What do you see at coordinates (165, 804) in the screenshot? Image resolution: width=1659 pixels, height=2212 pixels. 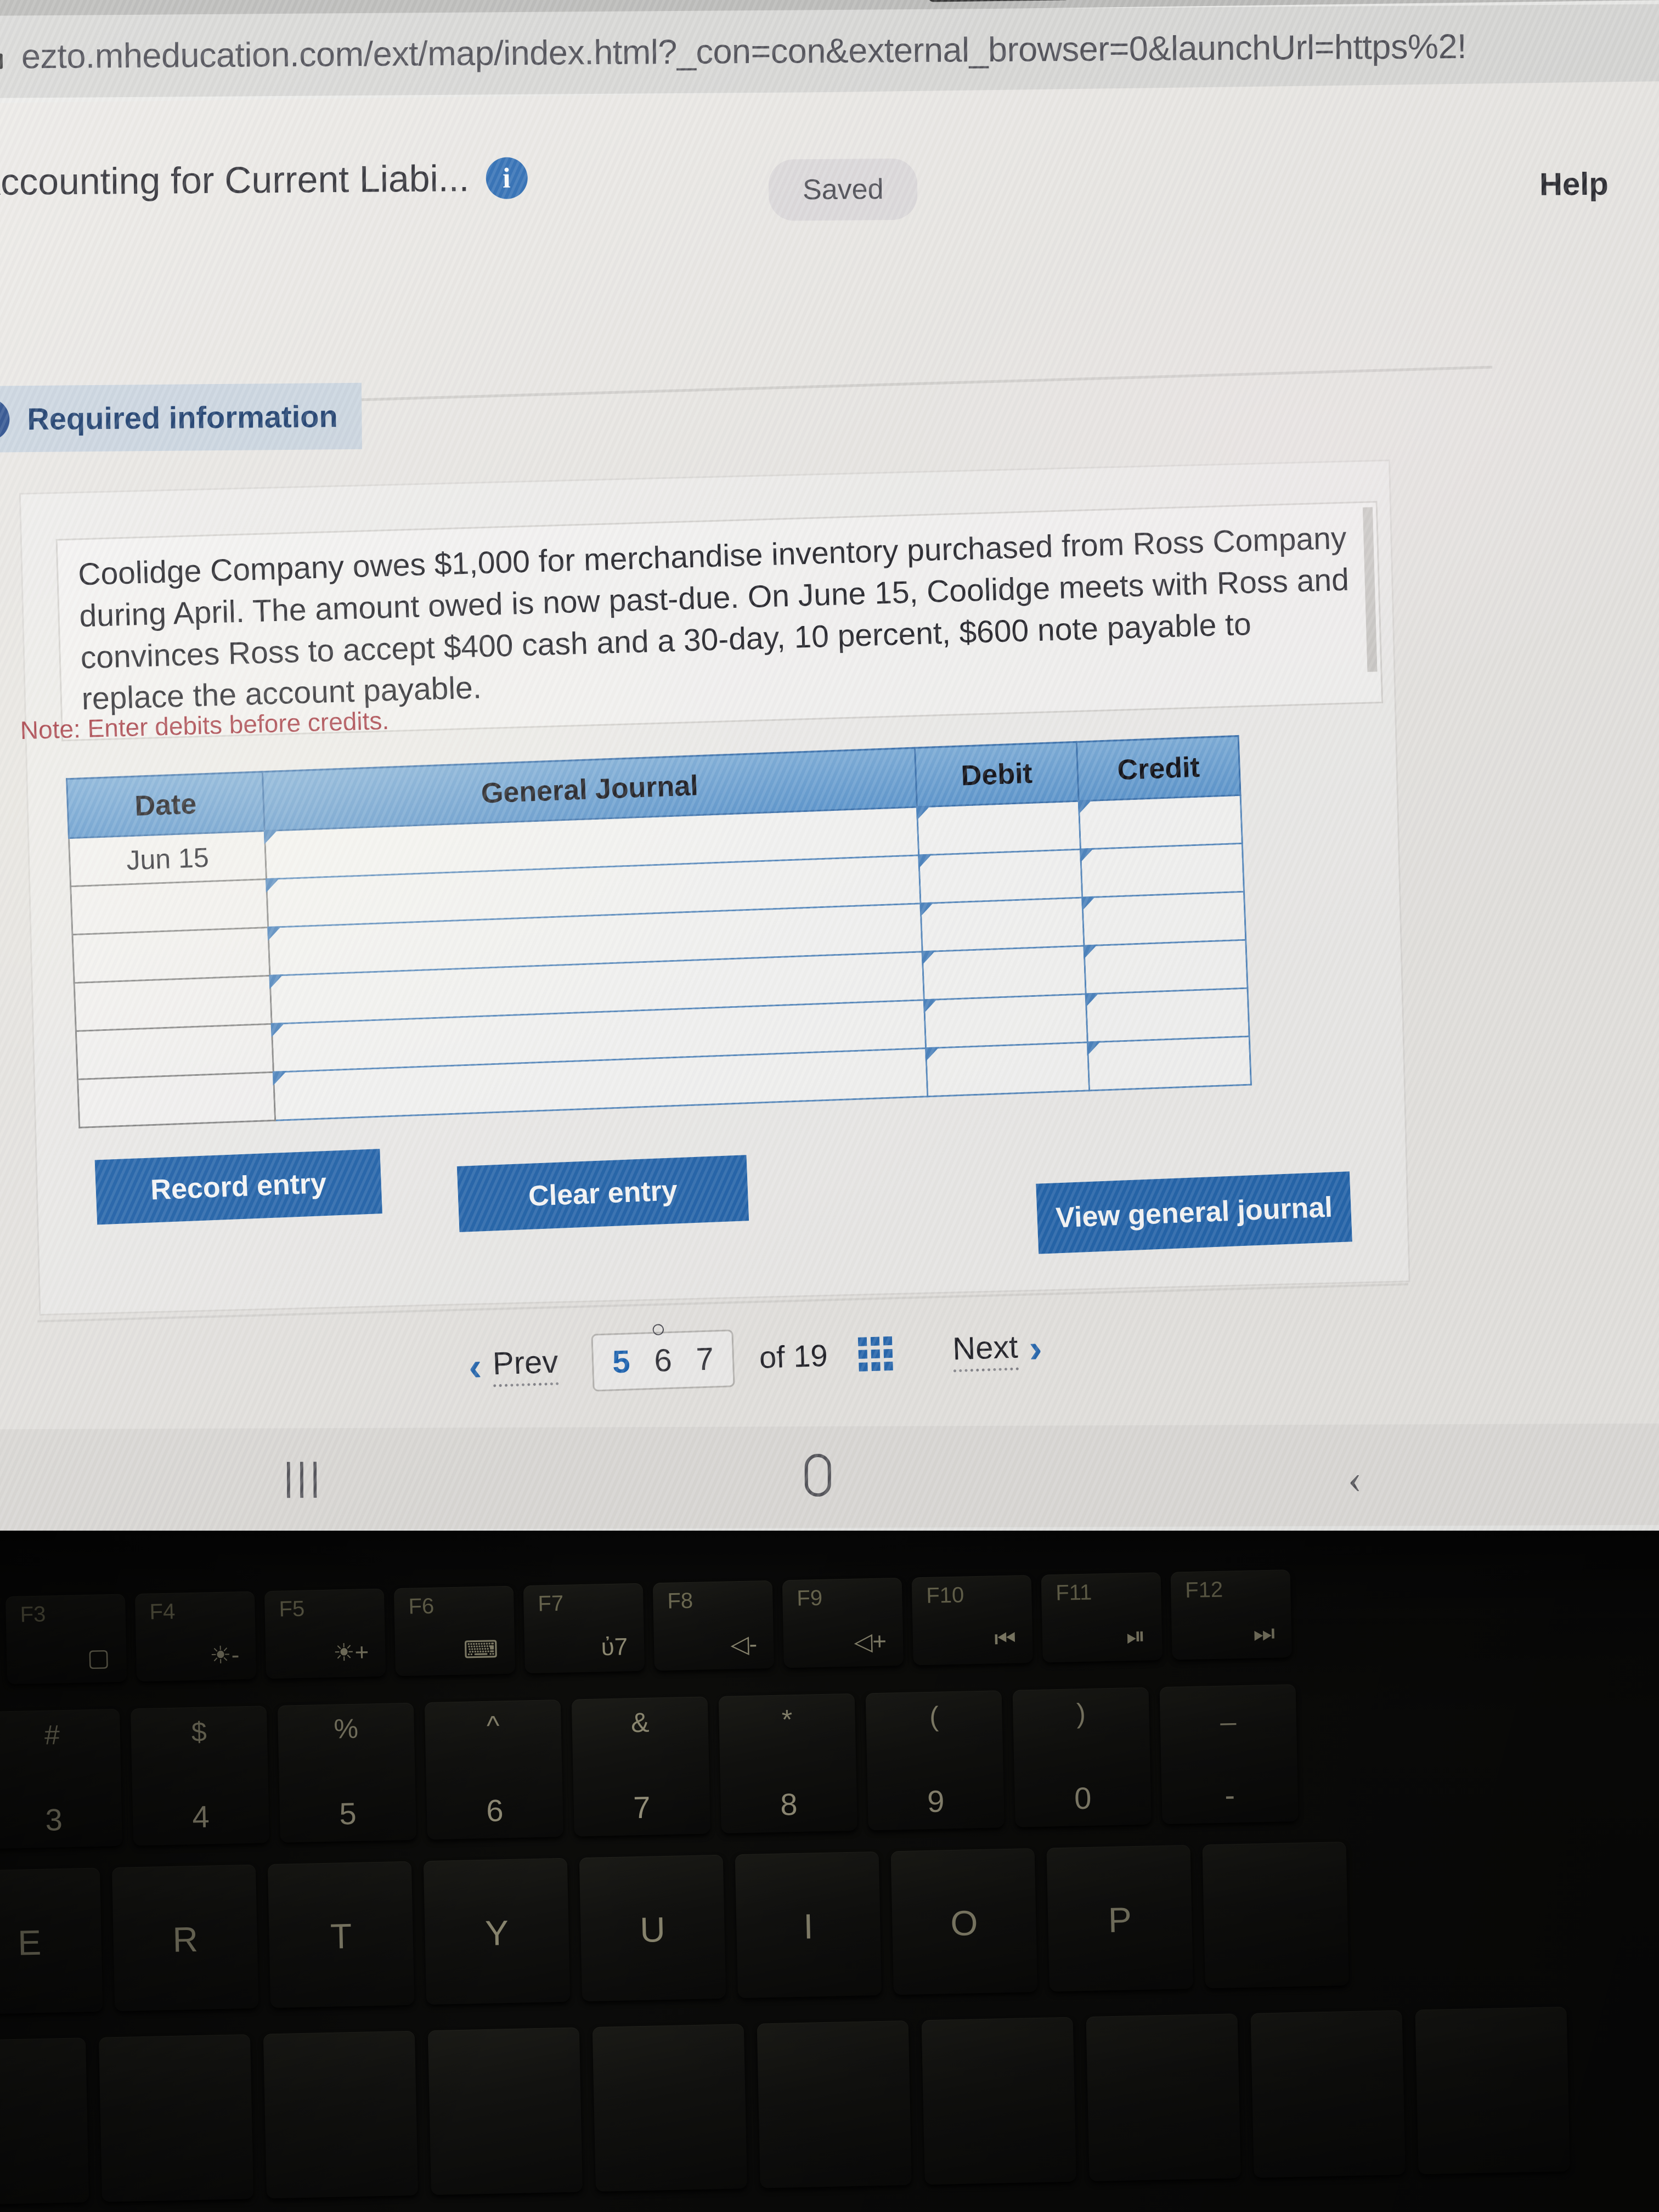 I see `column-header-date: Date` at bounding box center [165, 804].